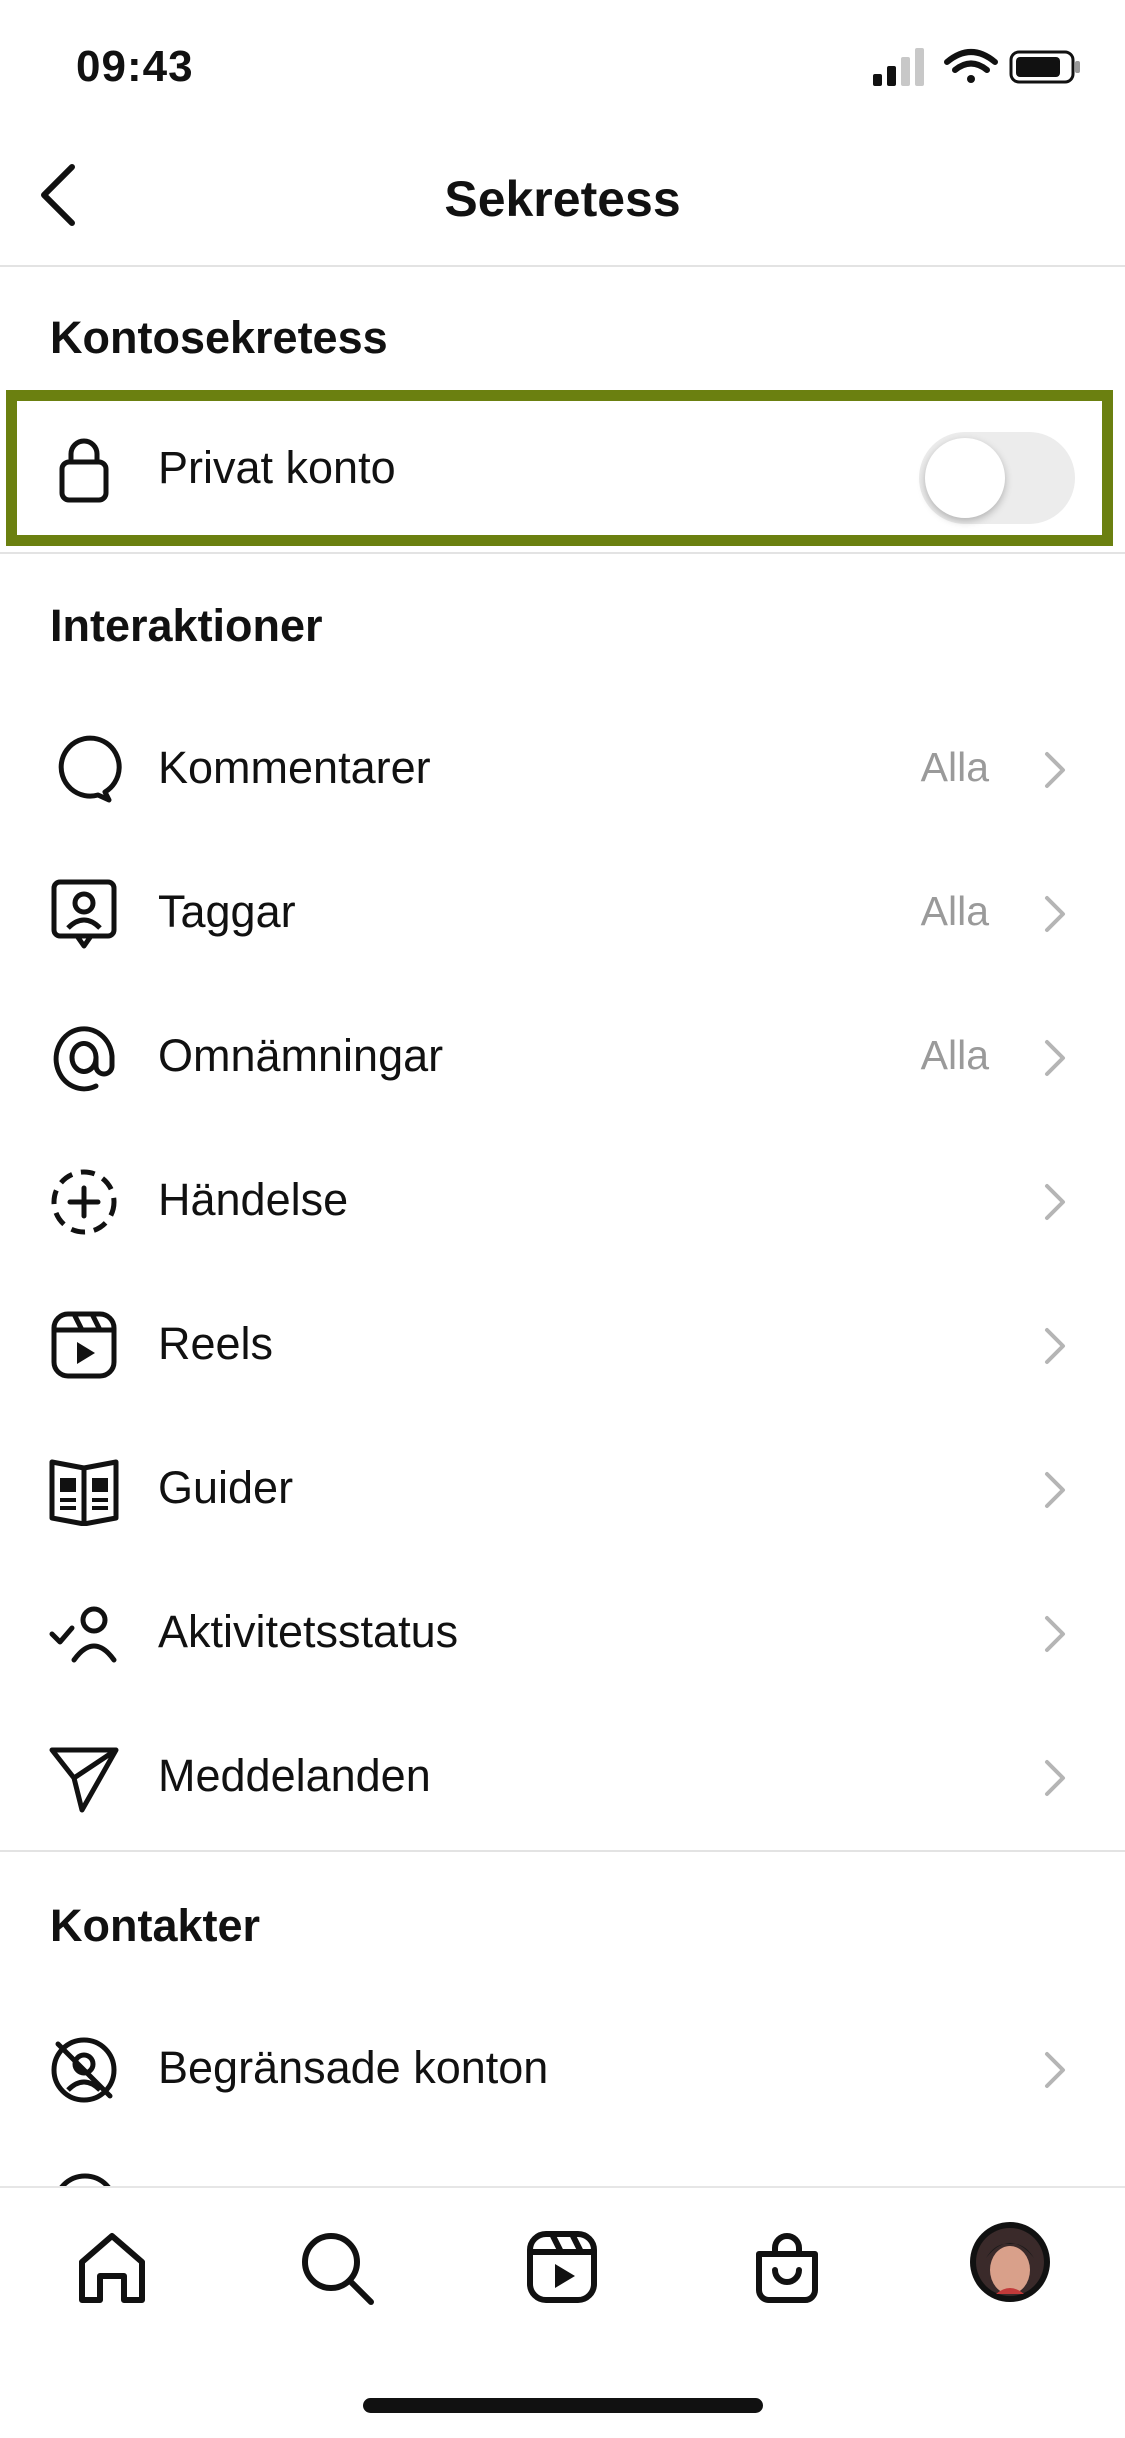 Image resolution: width=1125 pixels, height=2438 pixels. What do you see at coordinates (562, 914) in the screenshot?
I see `tags-row: Taggar Alla` at bounding box center [562, 914].